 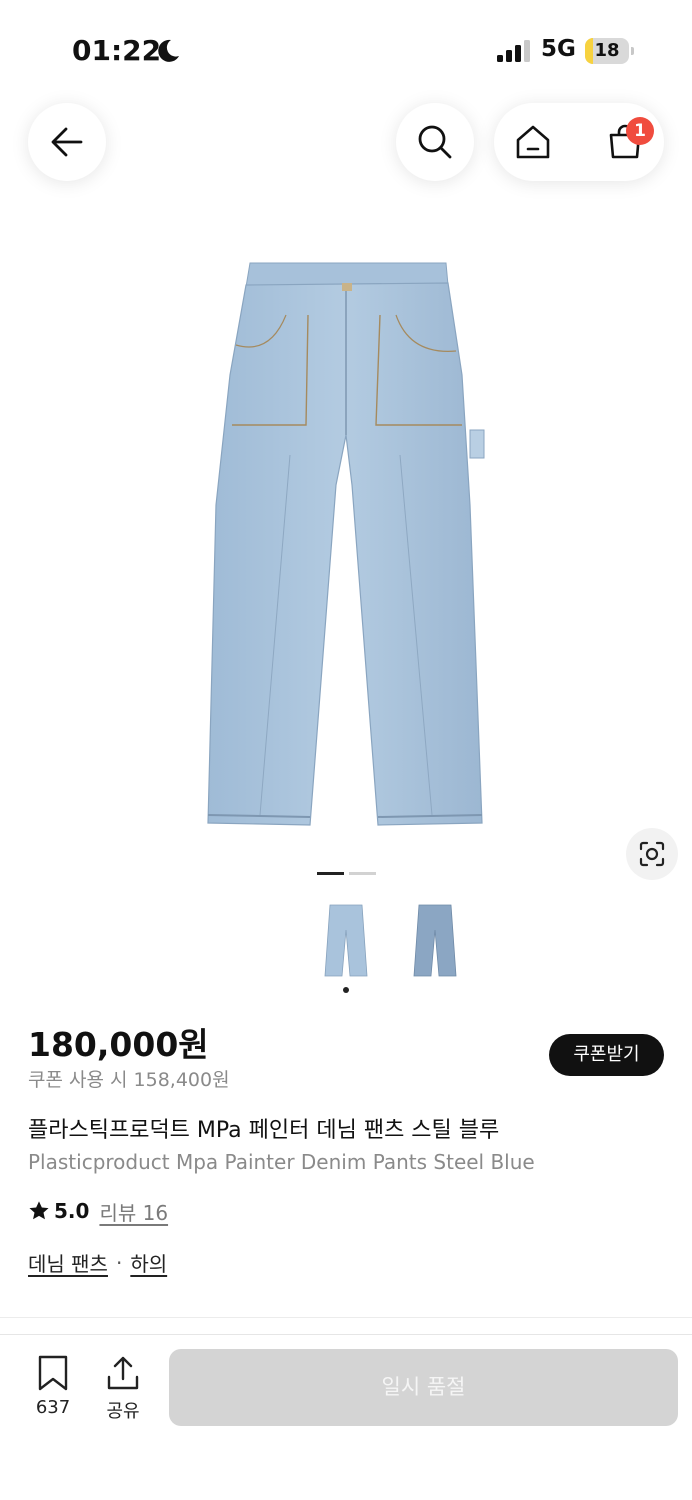 I want to click on back-button, so click(x=67, y=142).